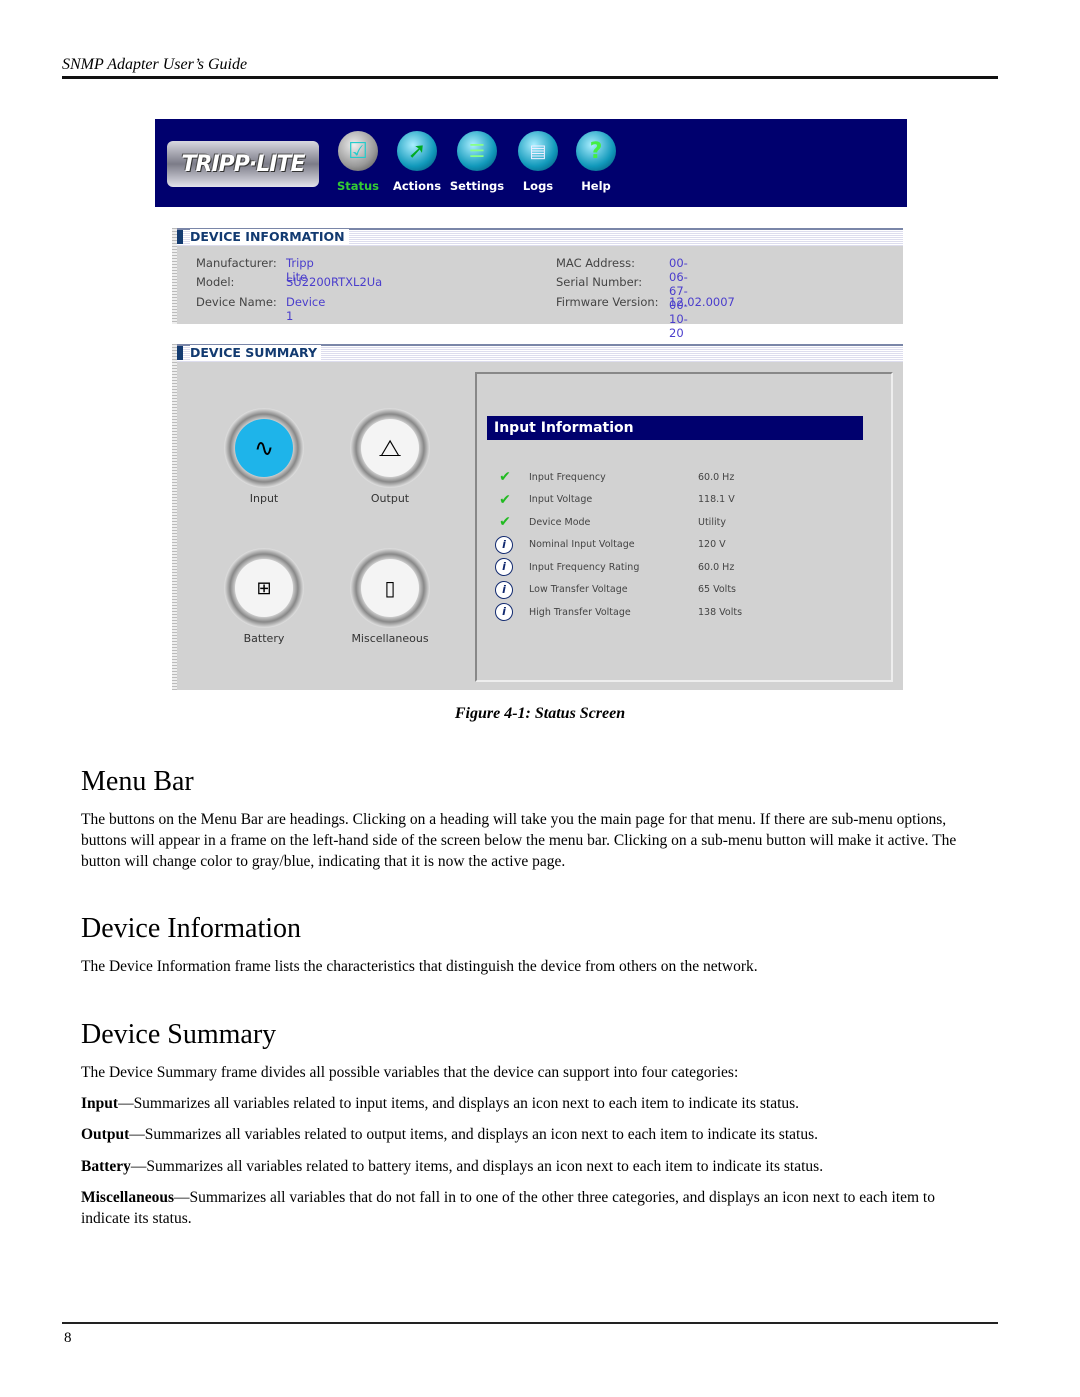  Describe the element at coordinates (645, 302) in the screenshot. I see `info-firmware-version: Firmware Version: 12.02.0007` at that location.